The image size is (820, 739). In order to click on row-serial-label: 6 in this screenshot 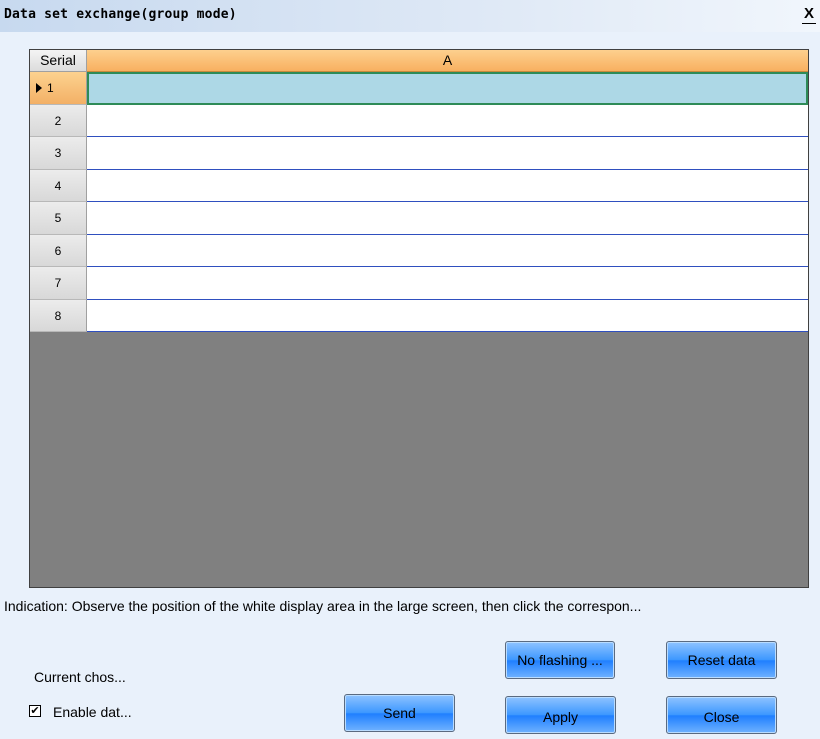, I will do `click(58, 250)`.